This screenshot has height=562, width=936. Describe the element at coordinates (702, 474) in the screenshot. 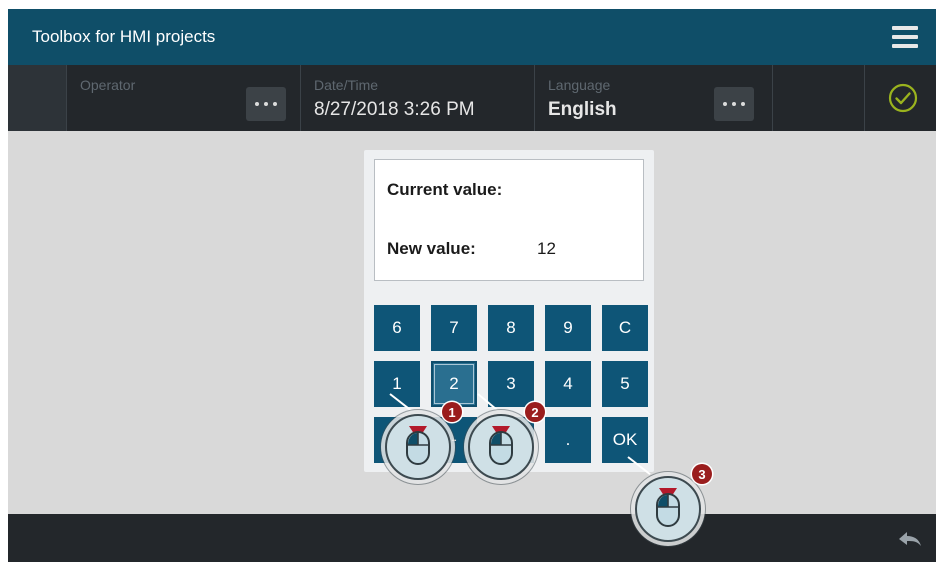

I see `step-badge-3: 3` at that location.